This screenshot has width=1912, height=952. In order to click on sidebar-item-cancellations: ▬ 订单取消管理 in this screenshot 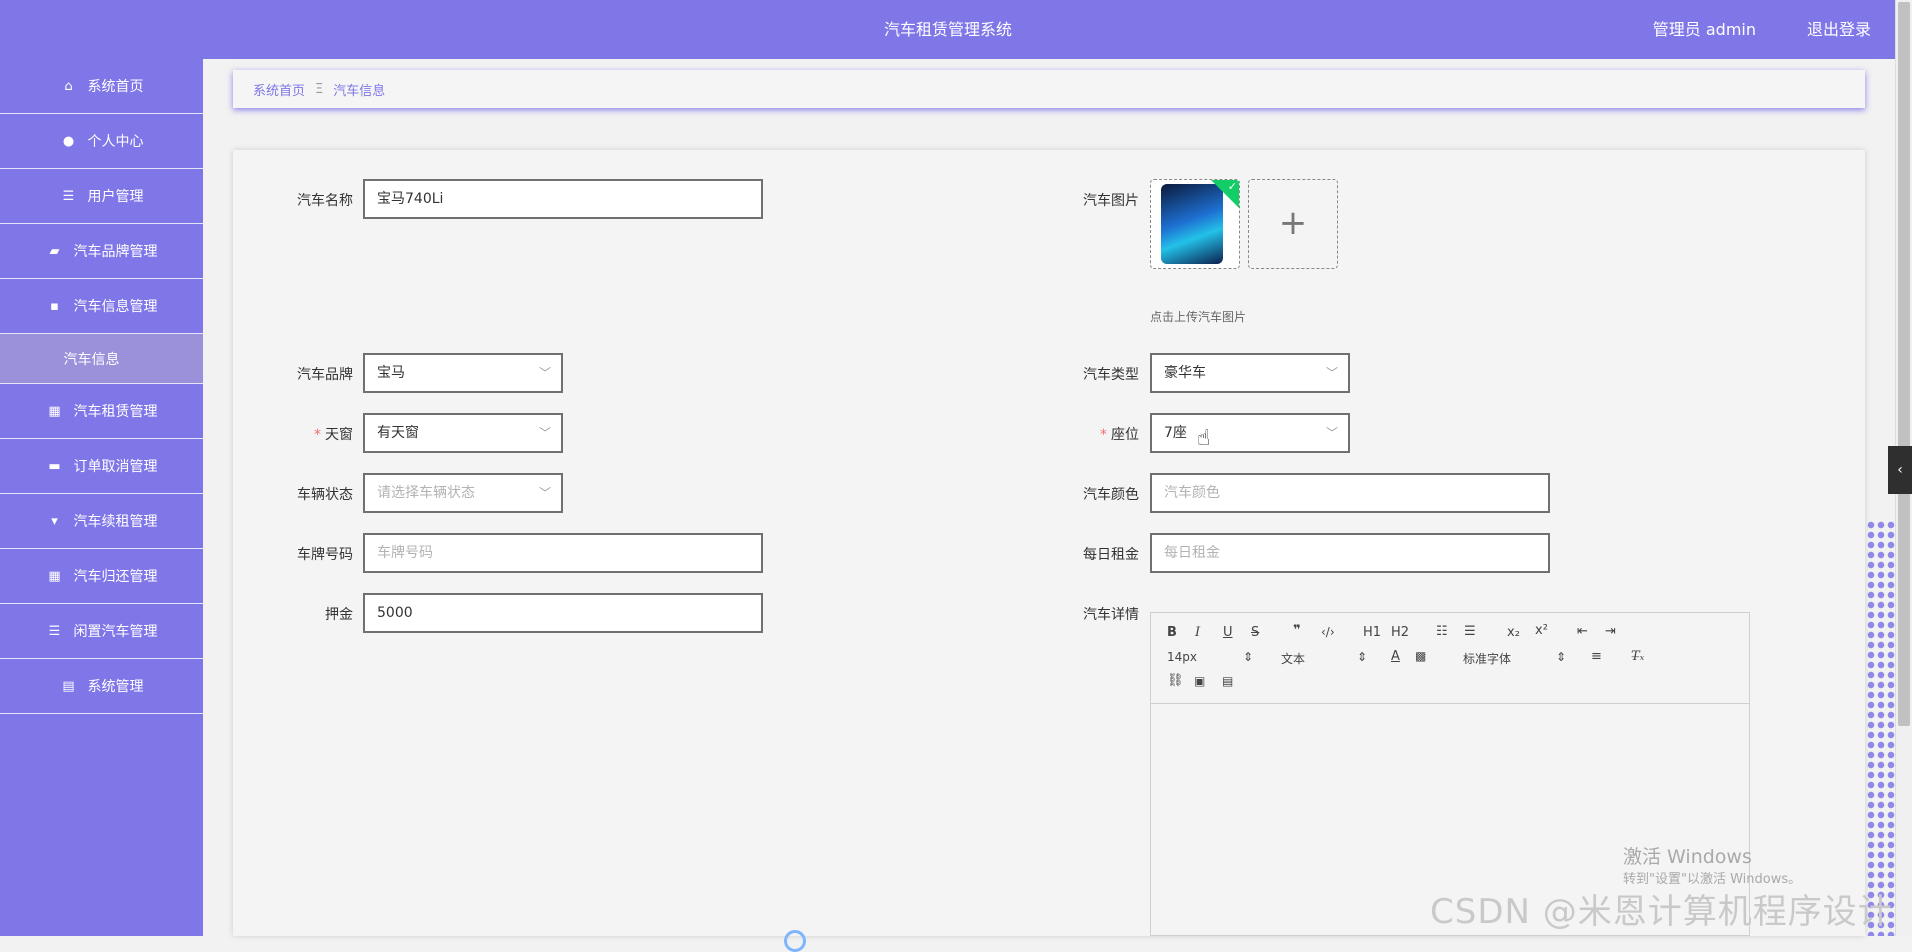, I will do `click(101, 466)`.